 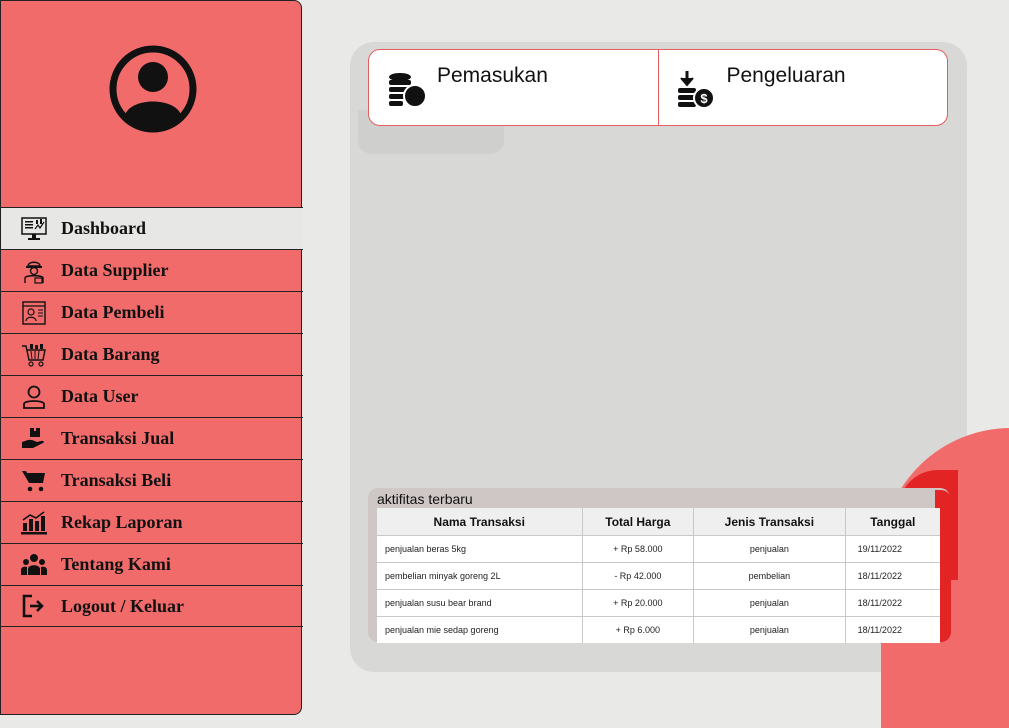 What do you see at coordinates (802, 87) in the screenshot?
I see `expense-card: $ Pengeluaran` at bounding box center [802, 87].